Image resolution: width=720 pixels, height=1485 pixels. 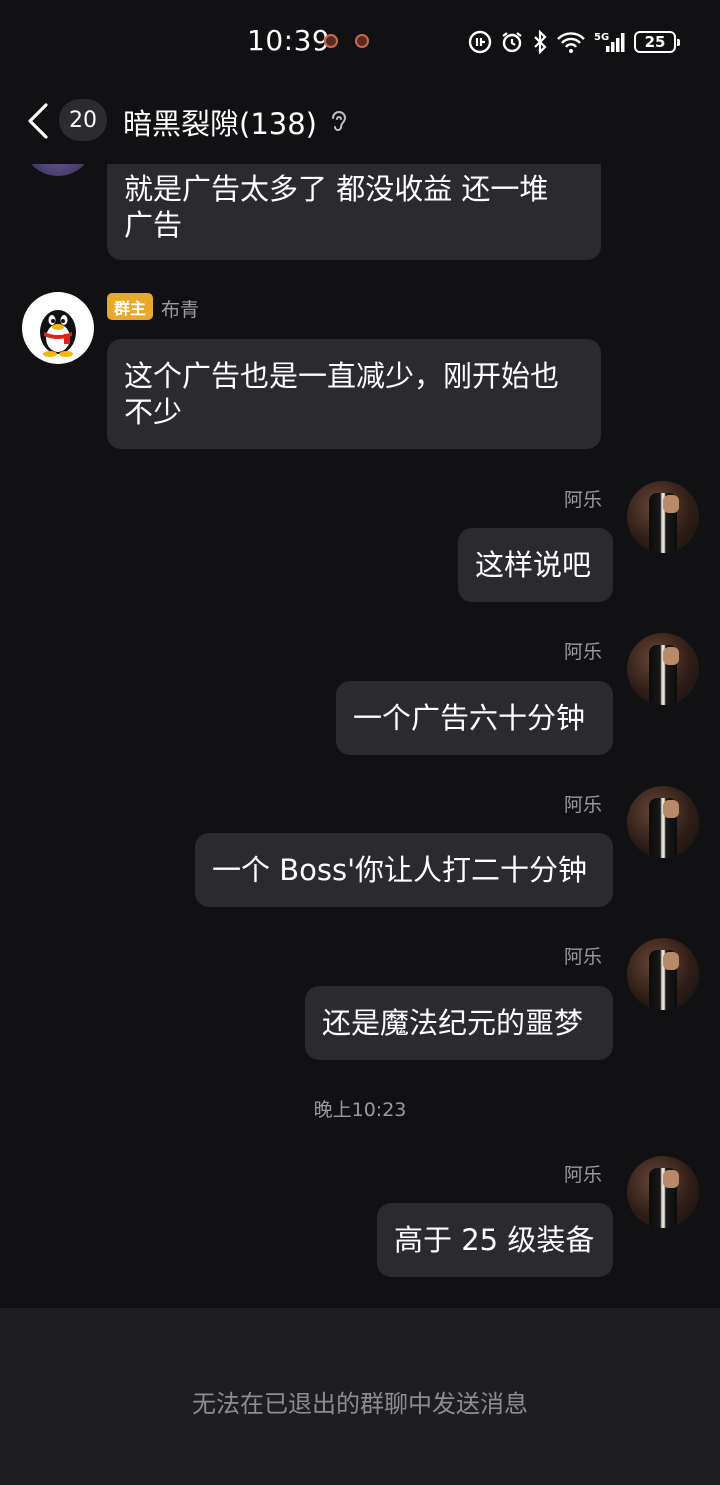 What do you see at coordinates (180, 310) in the screenshot?
I see `sender-name: 布青` at bounding box center [180, 310].